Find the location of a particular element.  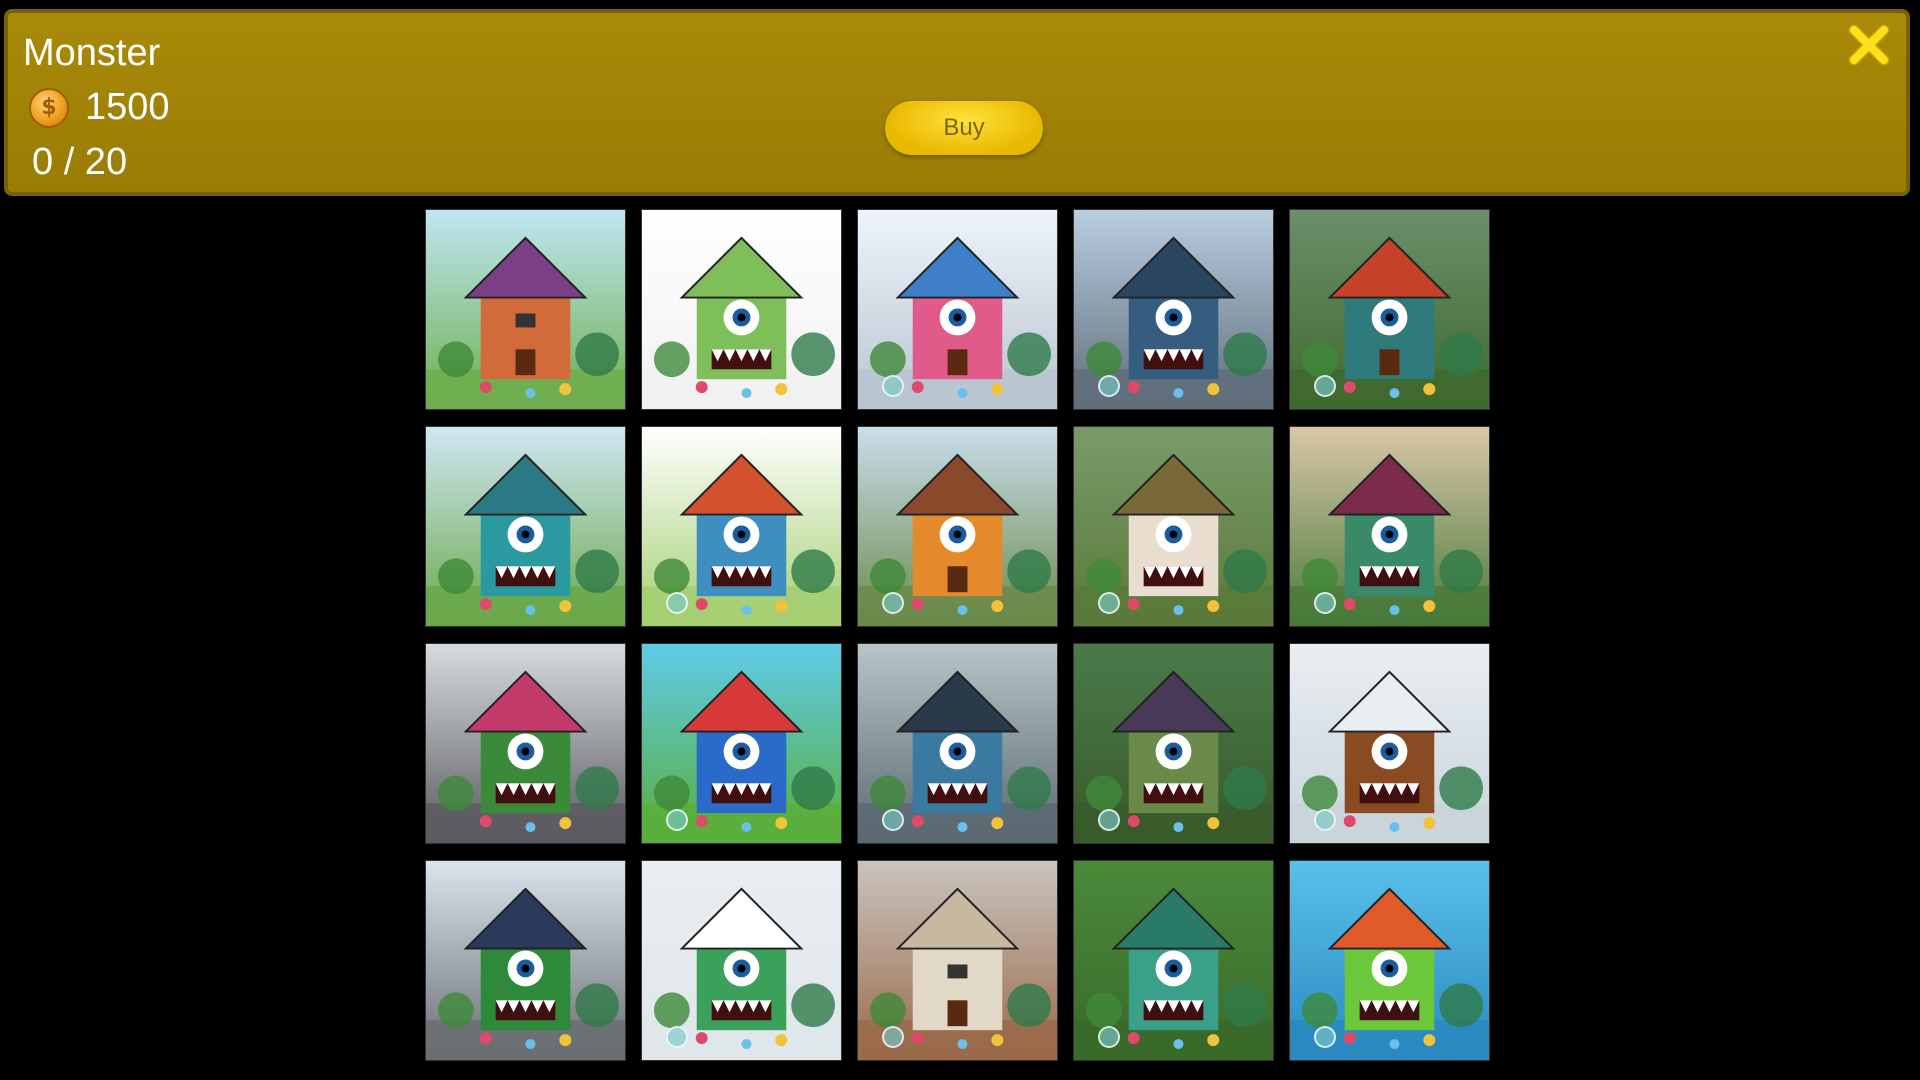

pack-title: Monster is located at coordinates (92, 53).